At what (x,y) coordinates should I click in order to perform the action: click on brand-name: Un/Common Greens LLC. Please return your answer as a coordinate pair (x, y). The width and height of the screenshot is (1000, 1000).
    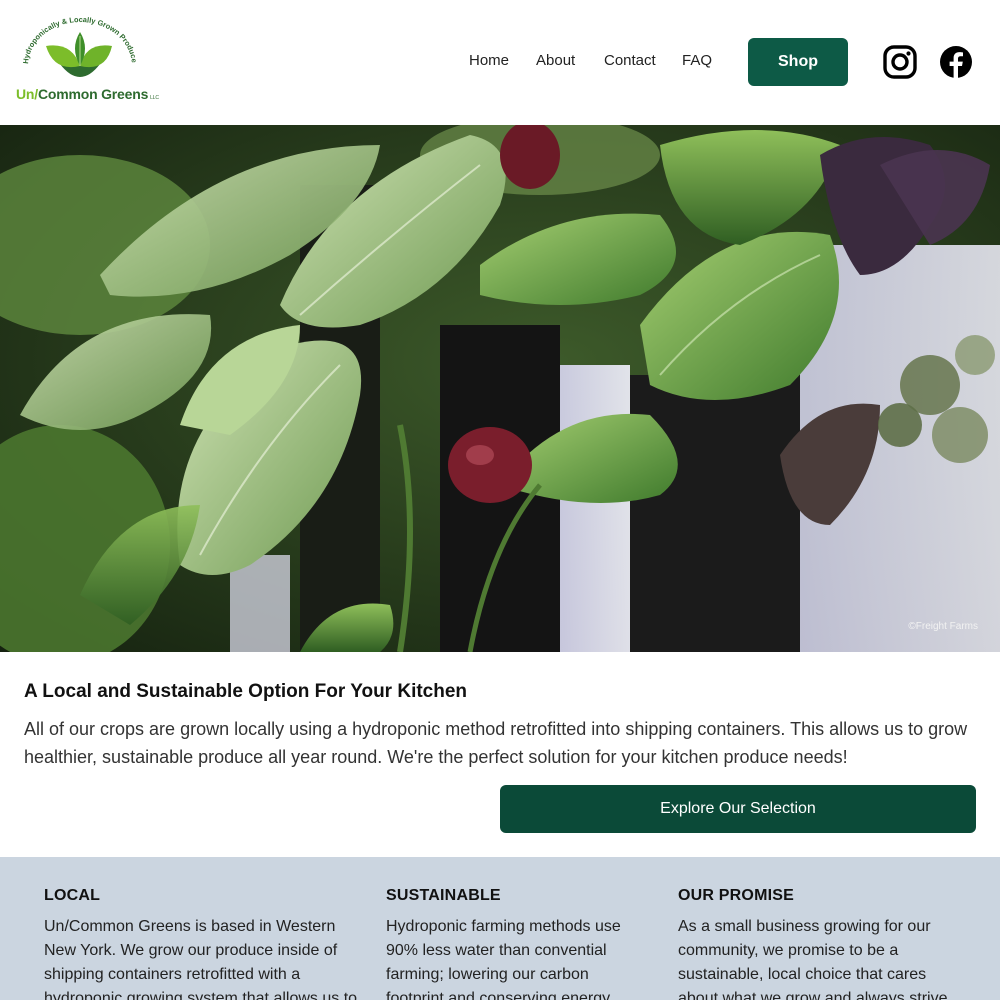
    Looking at the image, I should click on (87, 94).